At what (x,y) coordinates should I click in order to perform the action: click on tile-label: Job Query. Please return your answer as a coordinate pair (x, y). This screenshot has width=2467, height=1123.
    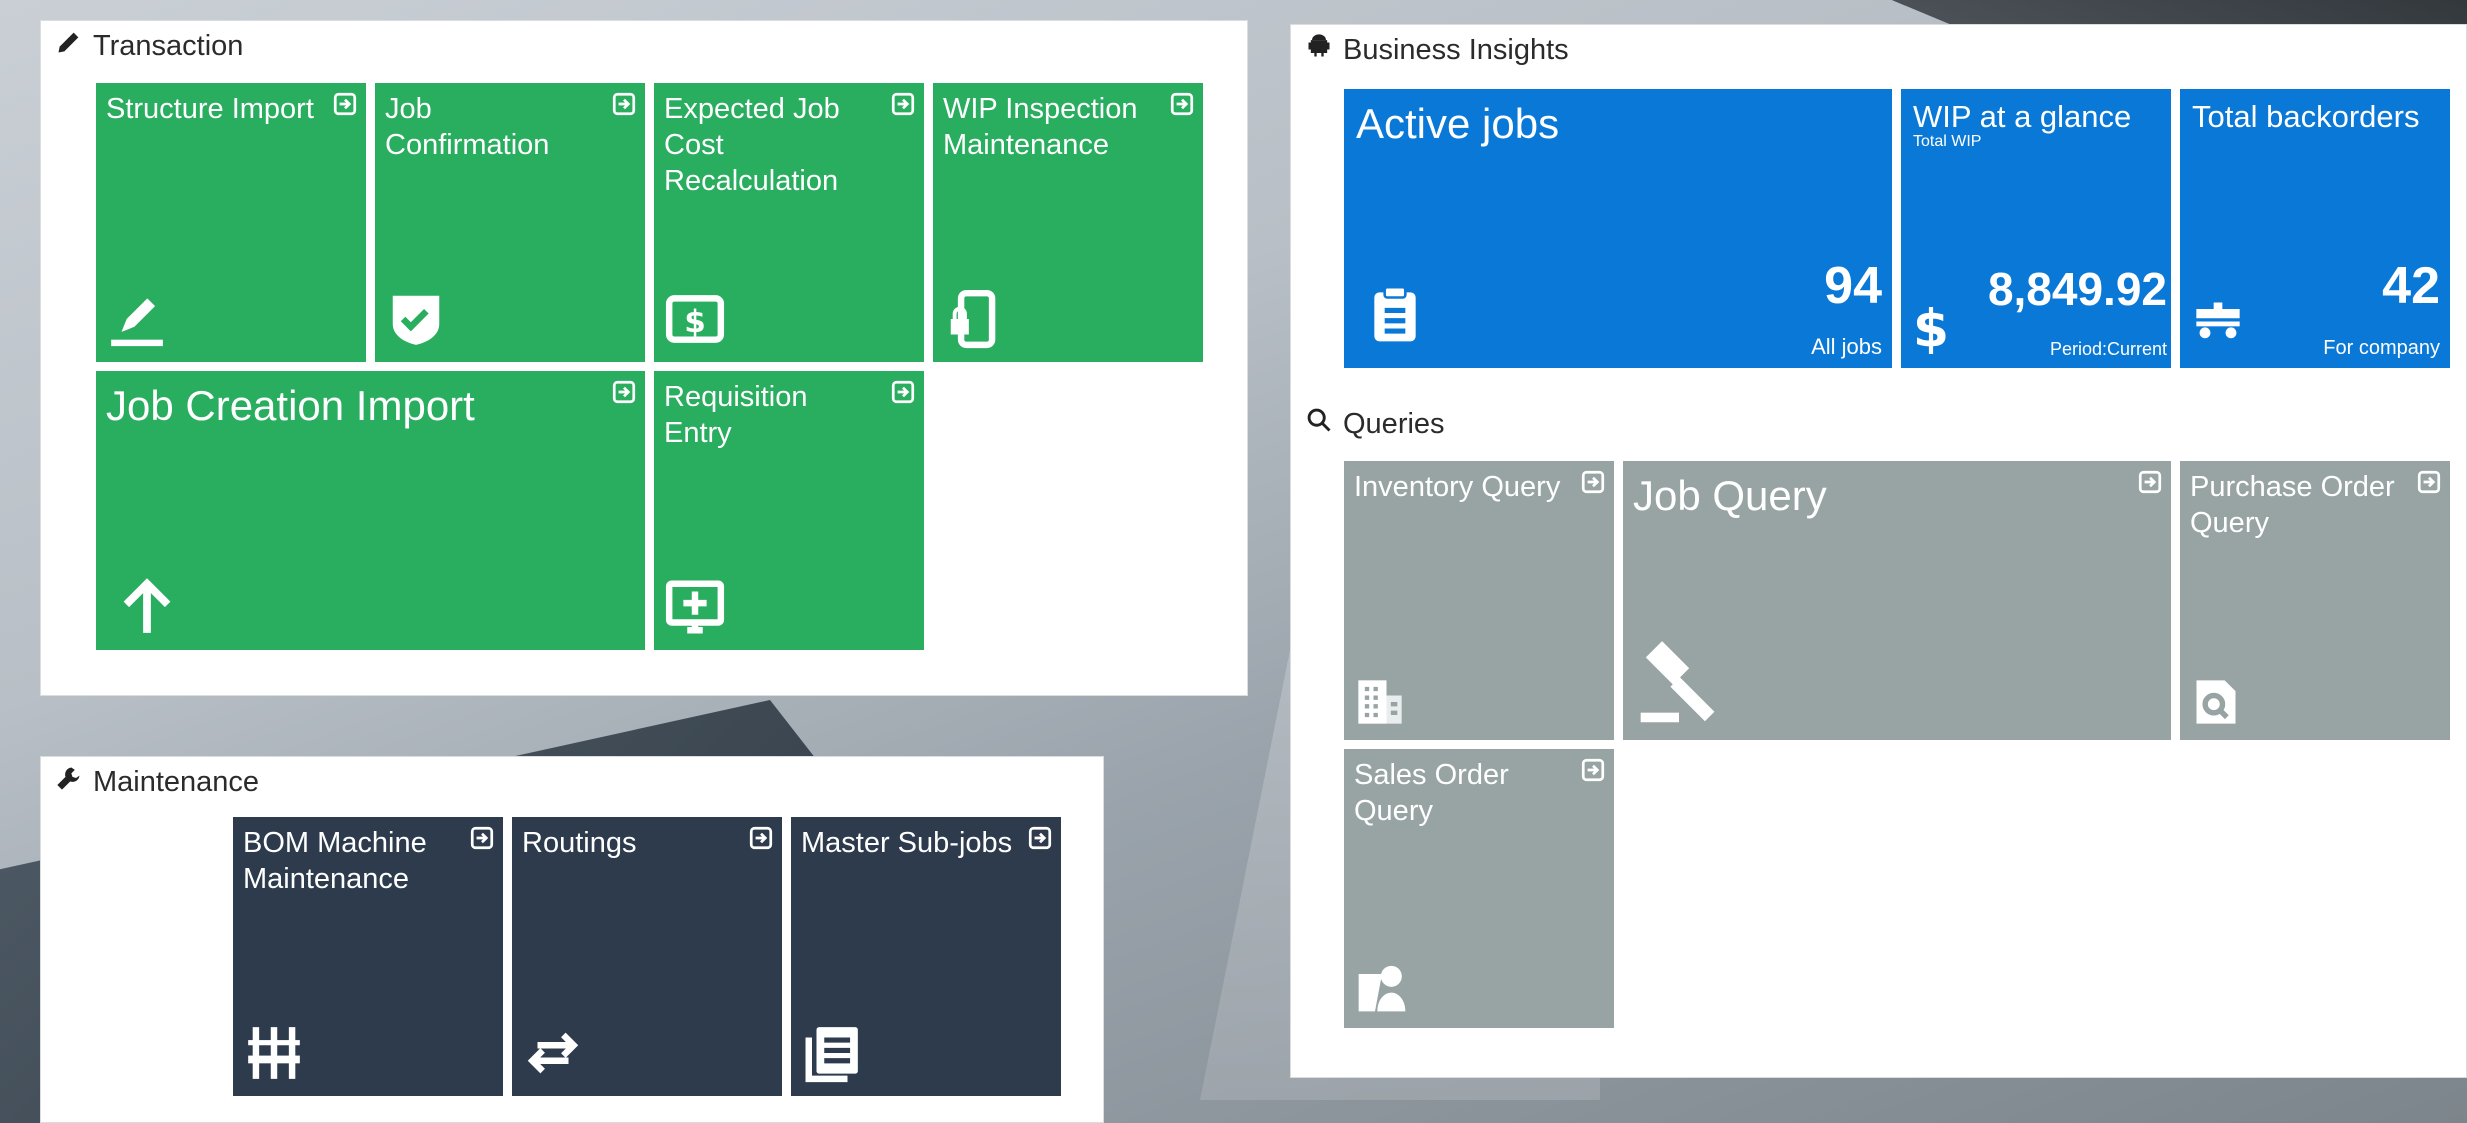
    Looking at the image, I should click on (1730, 495).